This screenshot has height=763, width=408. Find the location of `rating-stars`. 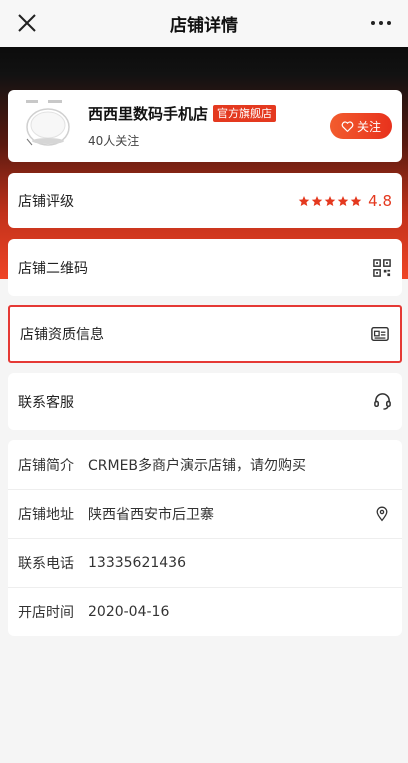

rating-stars is located at coordinates (330, 201).